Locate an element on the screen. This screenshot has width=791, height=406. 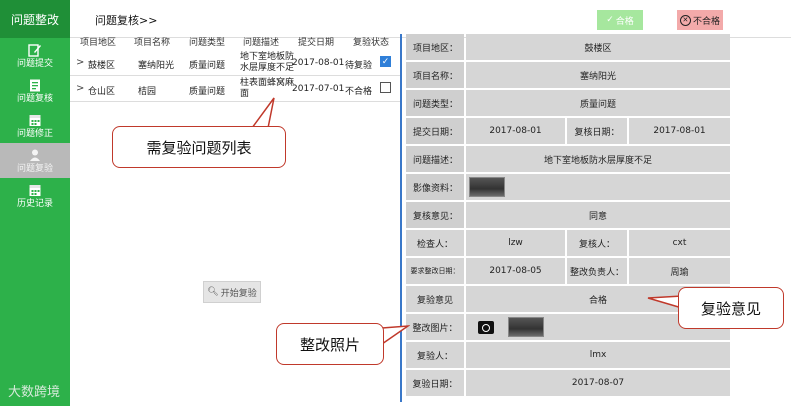
name-label: 项目名称： is located at coordinates (435, 75).